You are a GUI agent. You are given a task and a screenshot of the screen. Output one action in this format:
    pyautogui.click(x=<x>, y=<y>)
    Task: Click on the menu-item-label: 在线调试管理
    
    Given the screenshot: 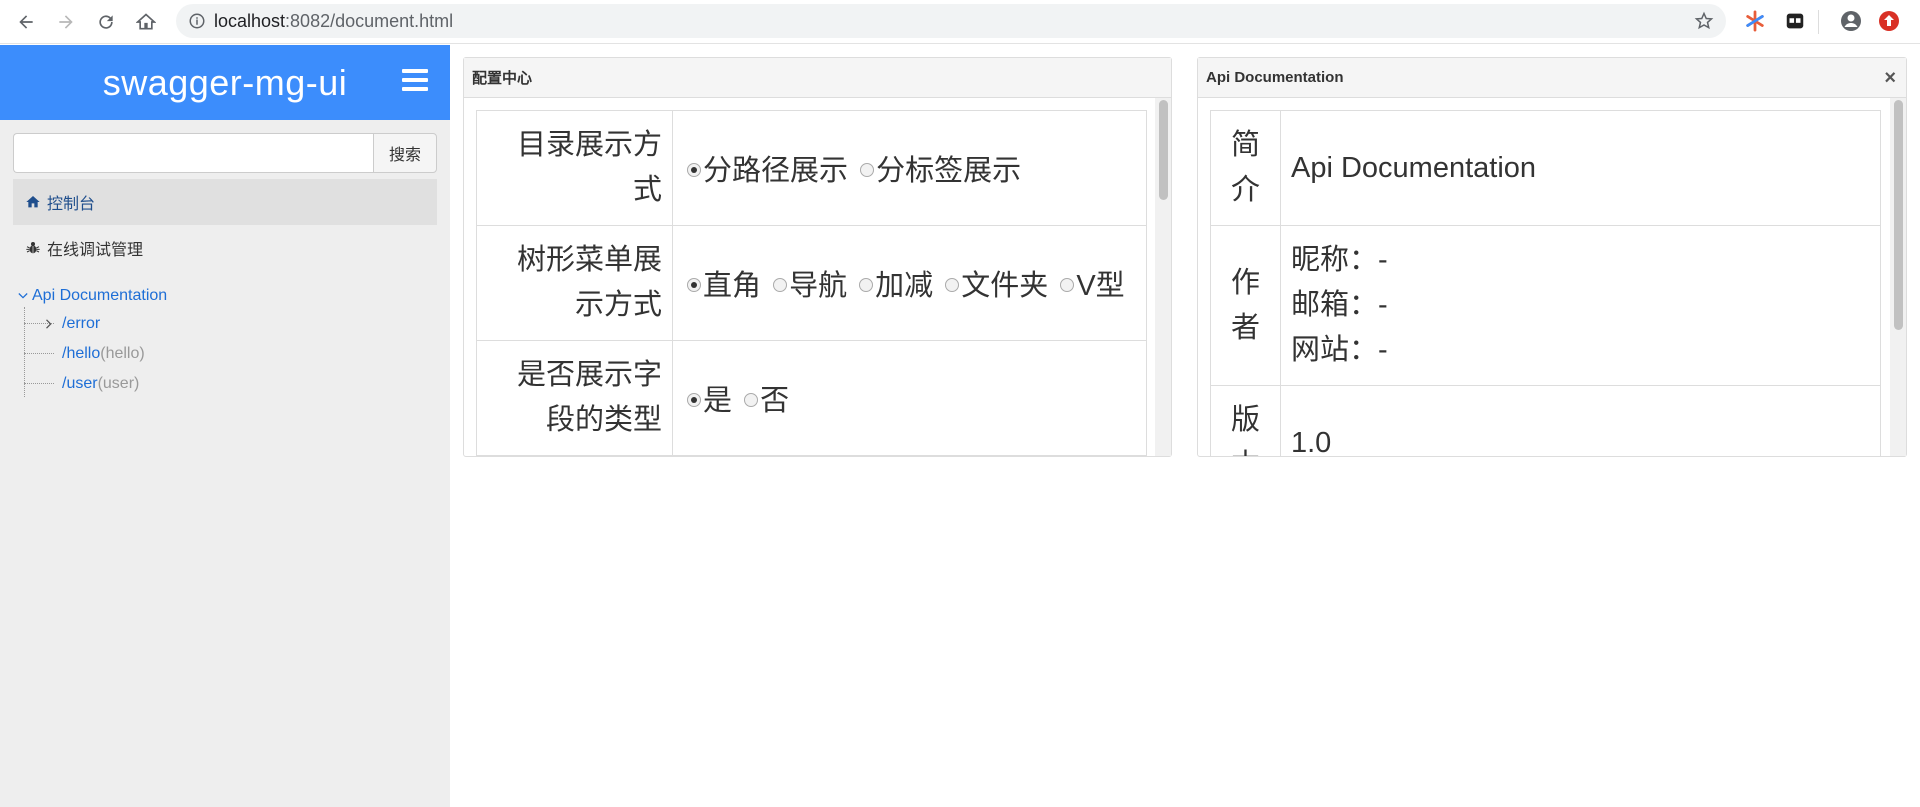 What is the action you would take?
    pyautogui.click(x=95, y=250)
    